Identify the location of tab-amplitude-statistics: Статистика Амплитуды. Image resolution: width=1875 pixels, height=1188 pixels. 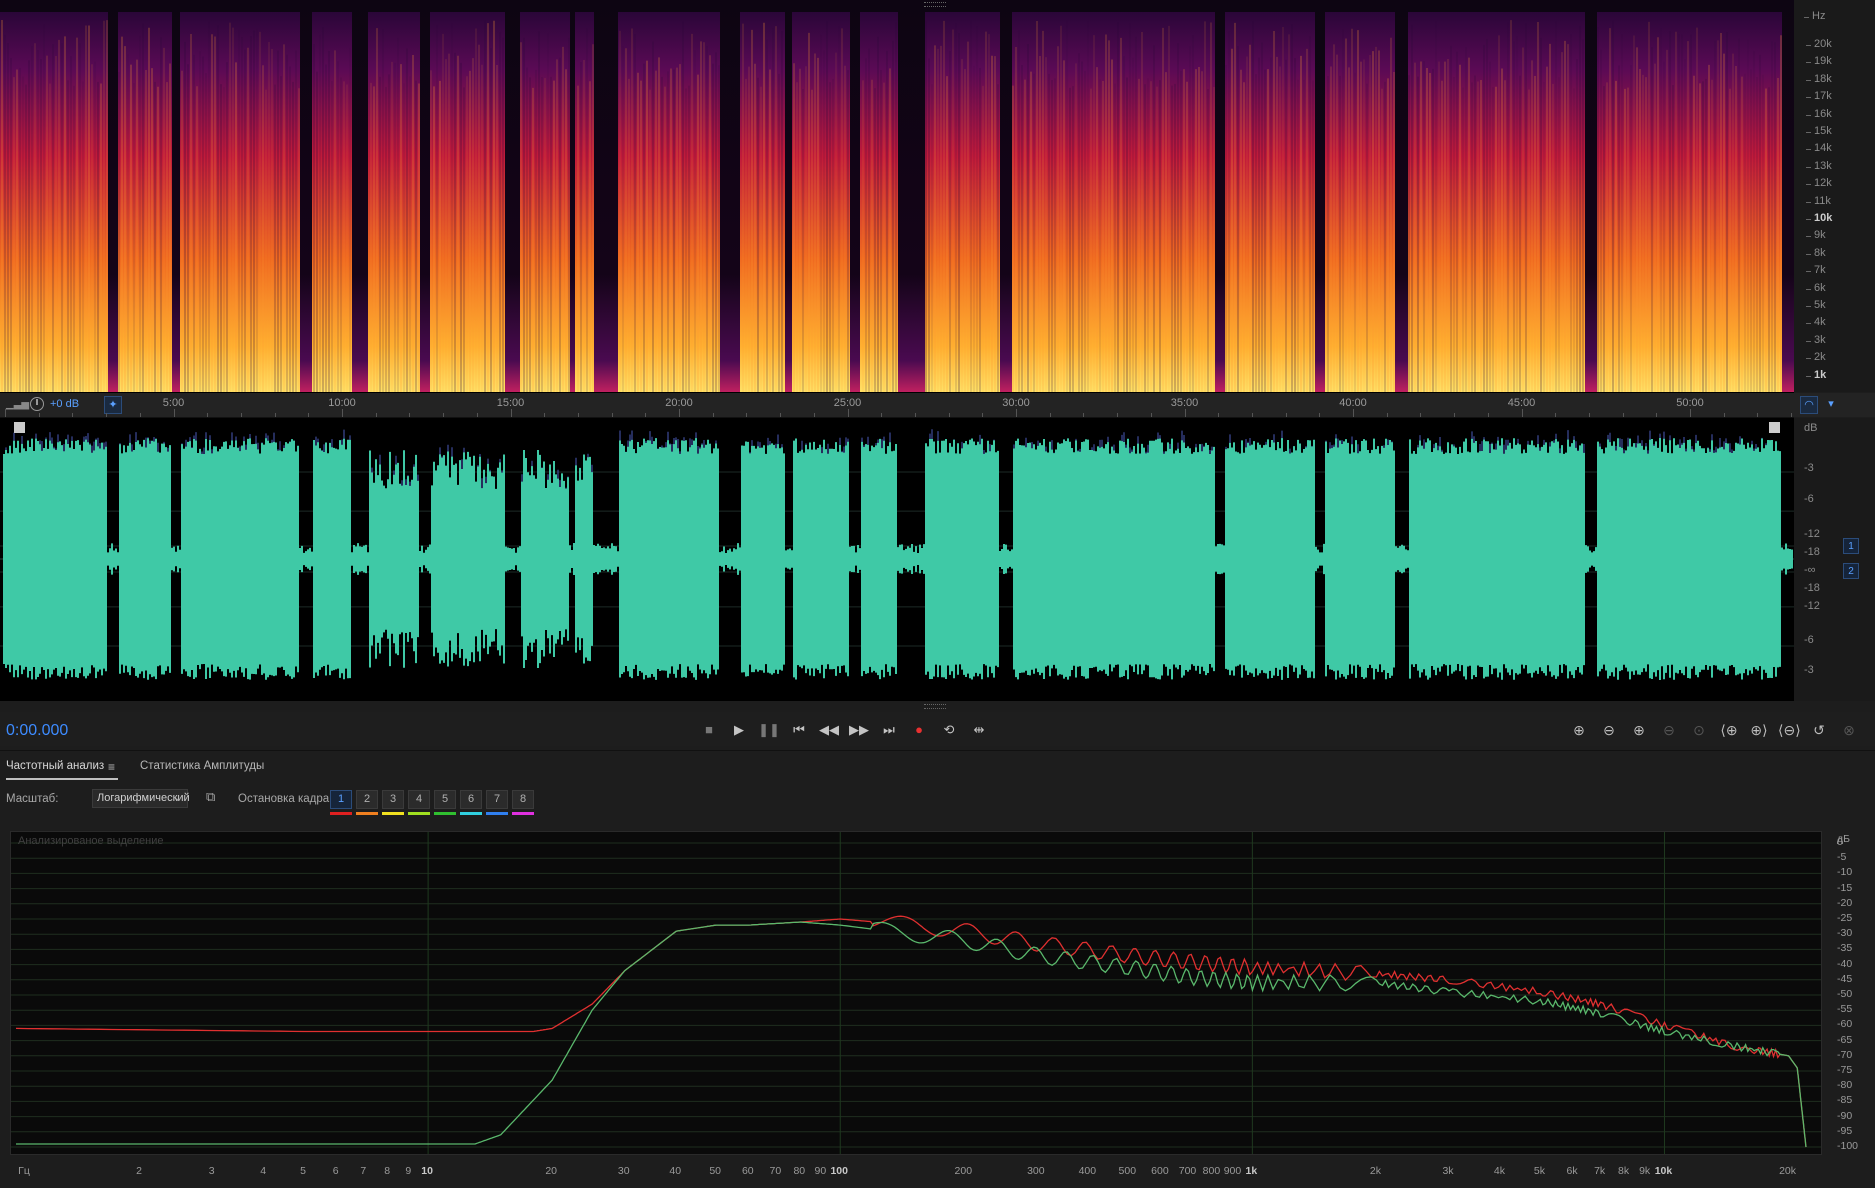
(202, 766).